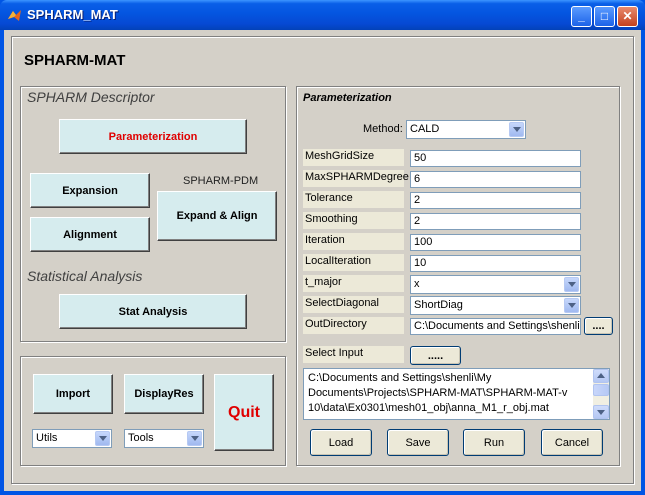 The image size is (645, 495). I want to click on expansion-button: Expansion, so click(90, 190).